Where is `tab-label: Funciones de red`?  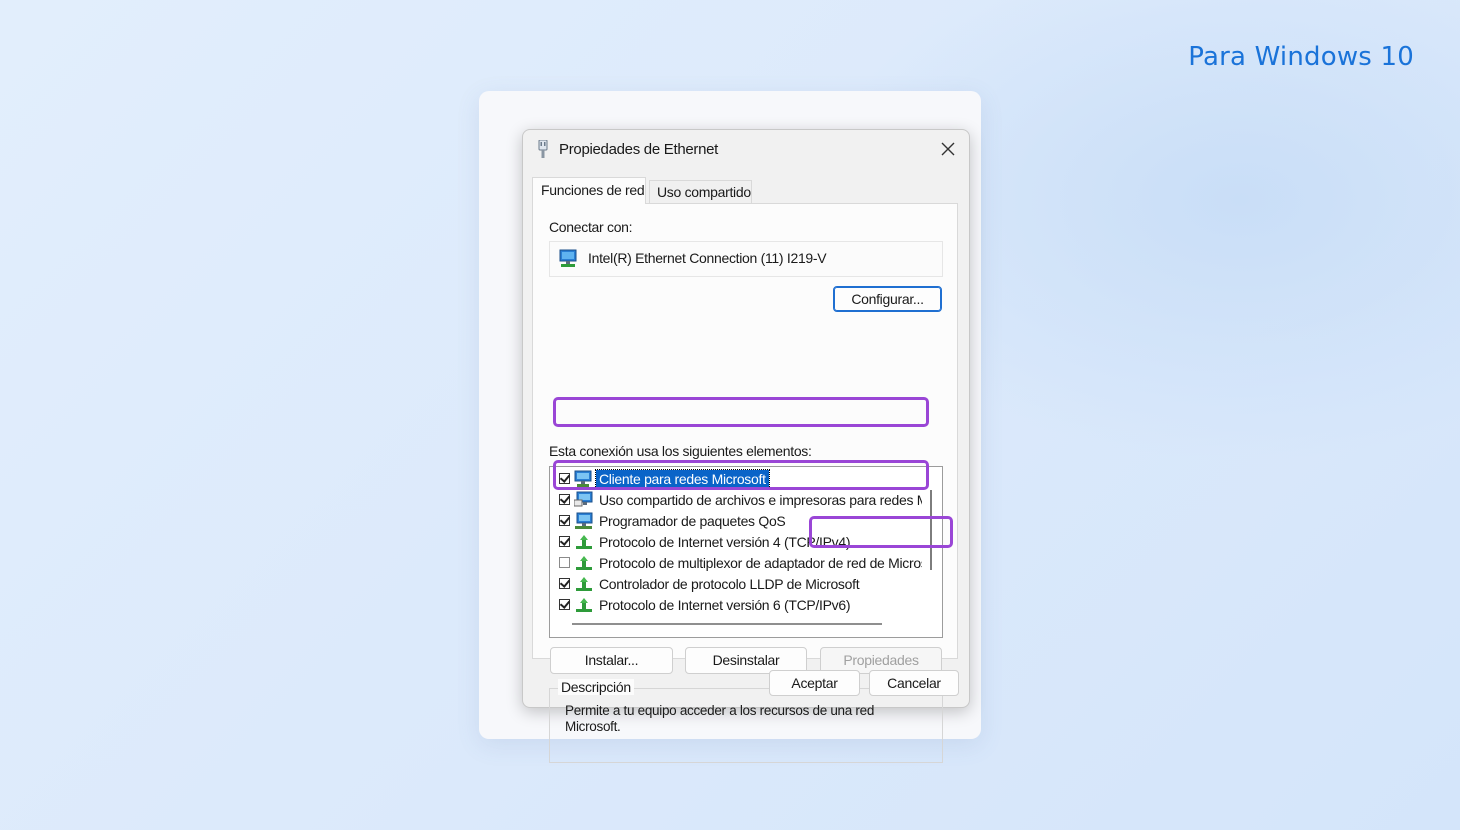 tab-label: Funciones de red is located at coordinates (593, 190).